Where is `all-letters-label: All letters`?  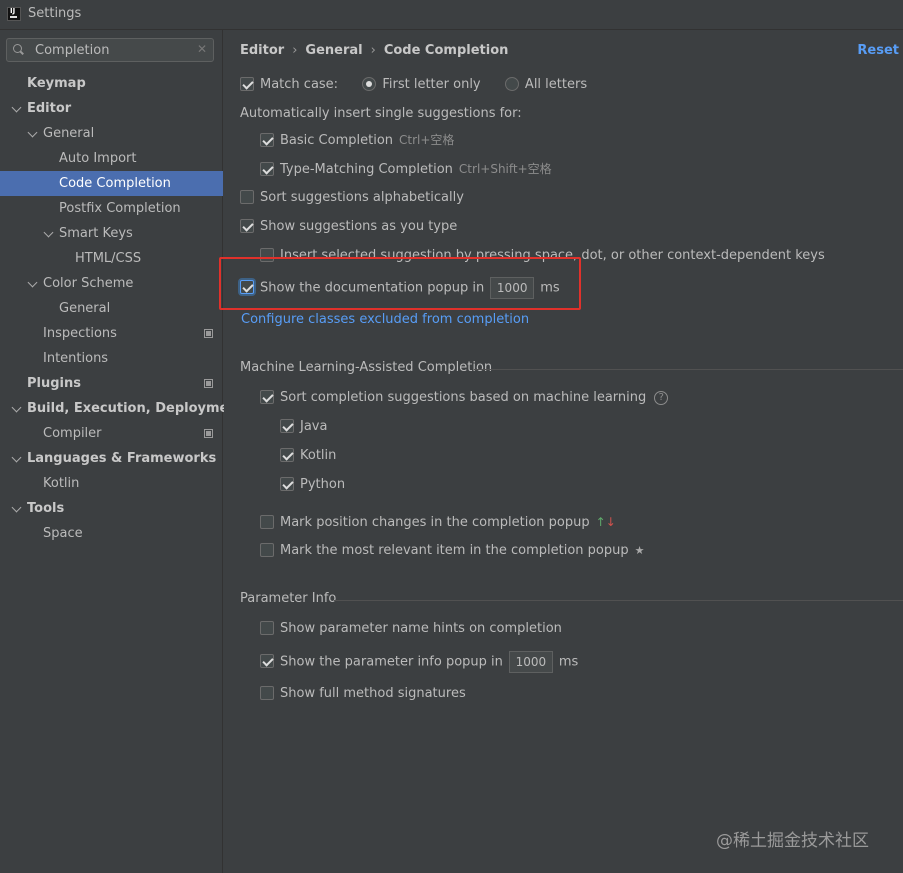 all-letters-label: All letters is located at coordinates (556, 84).